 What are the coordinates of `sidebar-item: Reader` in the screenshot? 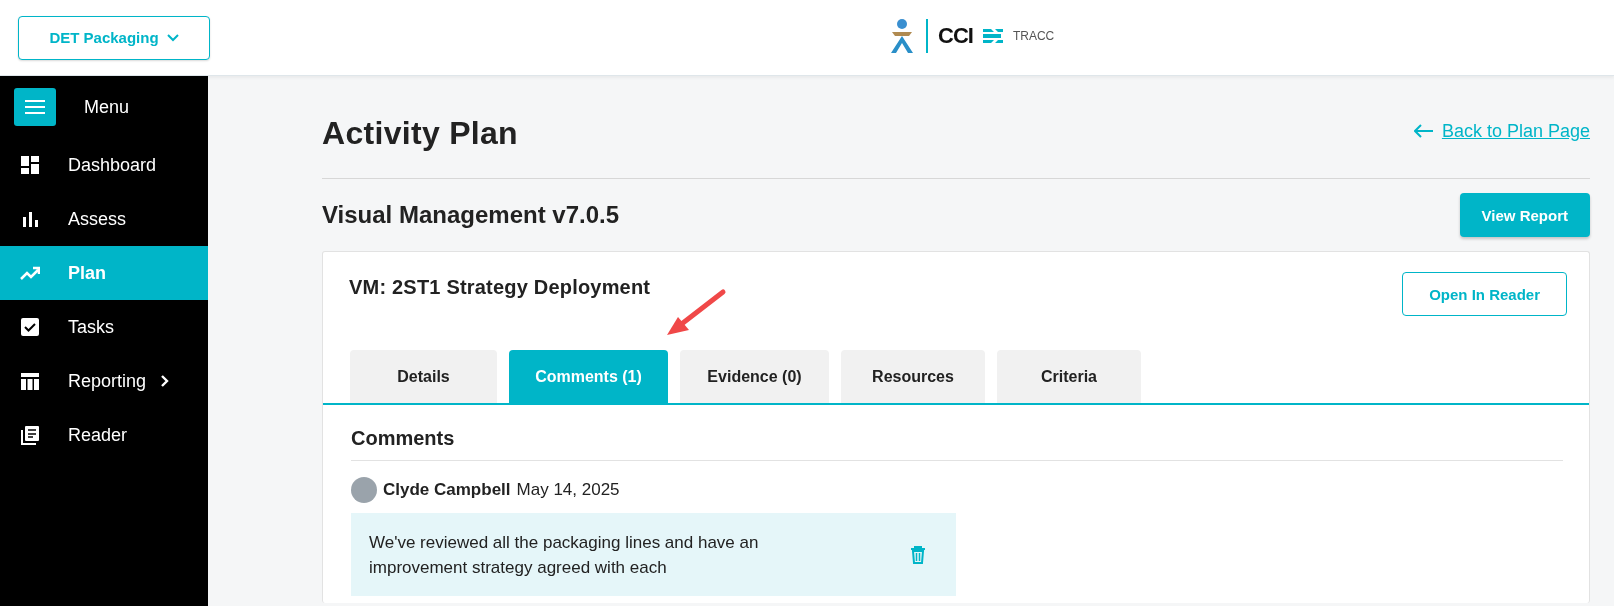 It's located at (104, 435).